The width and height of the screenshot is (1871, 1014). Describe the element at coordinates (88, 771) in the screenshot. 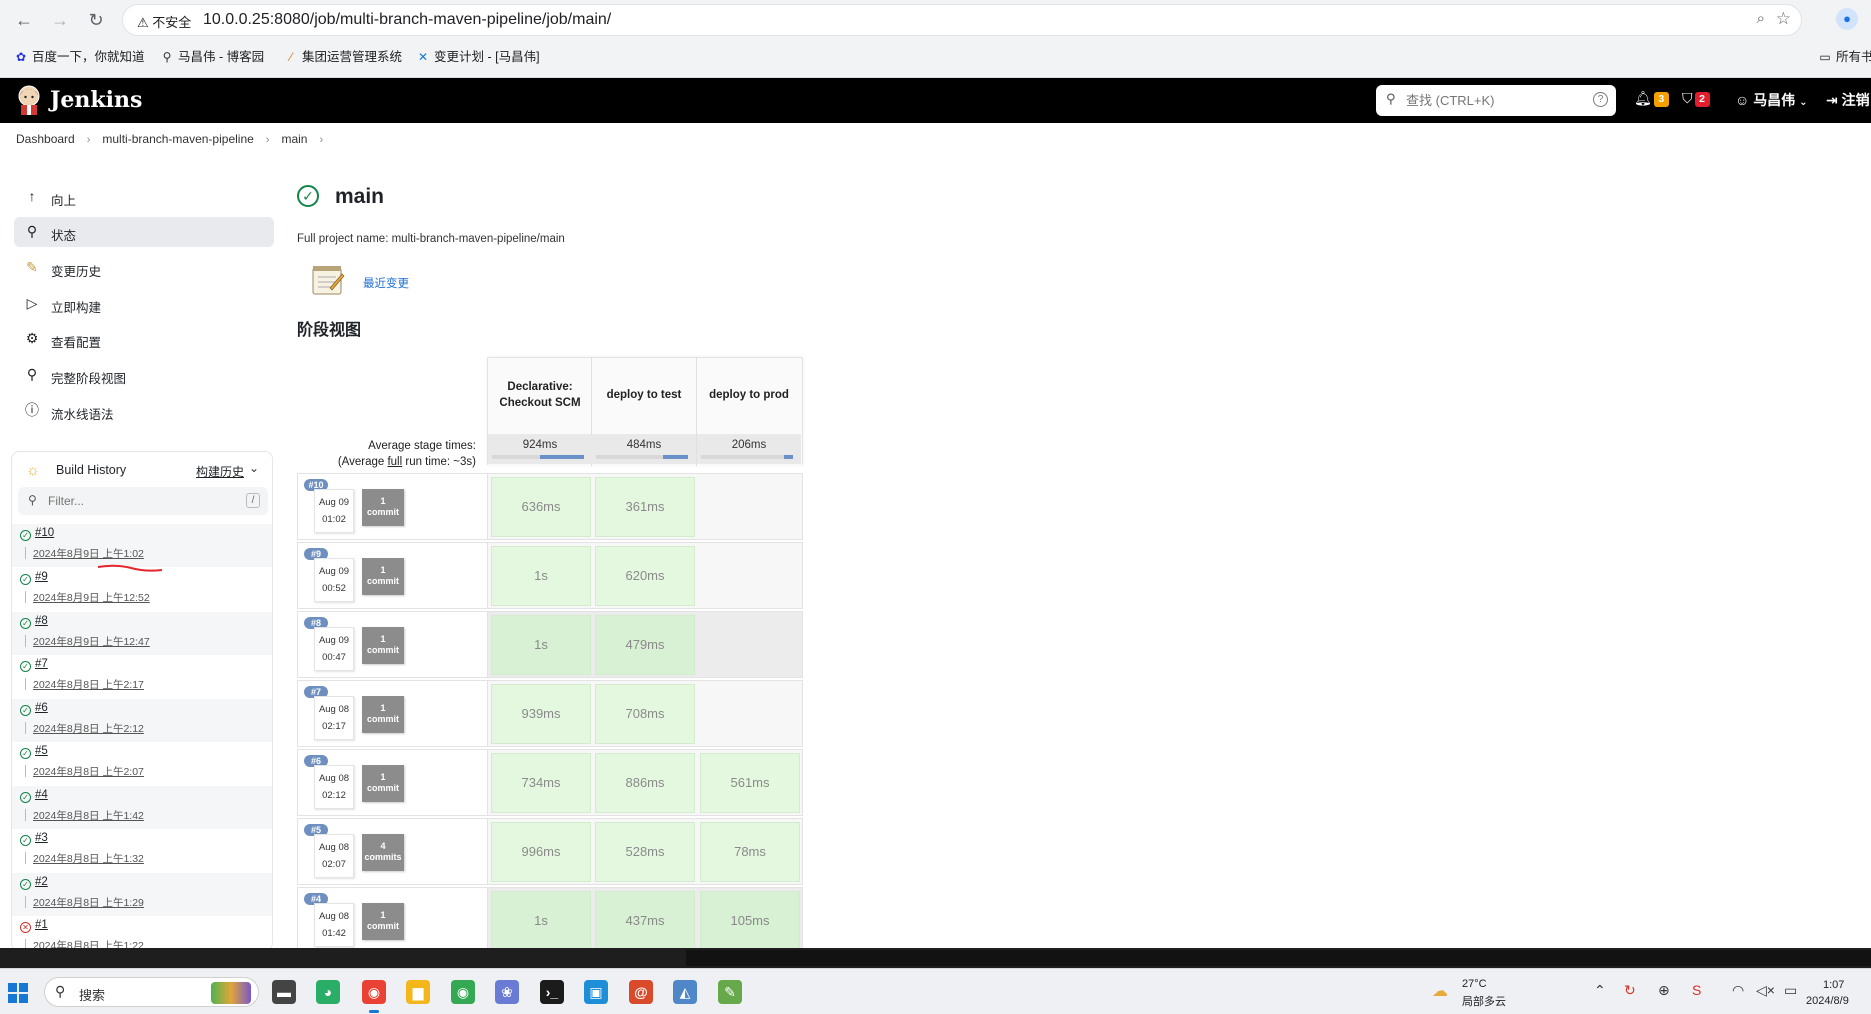

I see `build-date: 2024年8月8日 上午2:07` at that location.